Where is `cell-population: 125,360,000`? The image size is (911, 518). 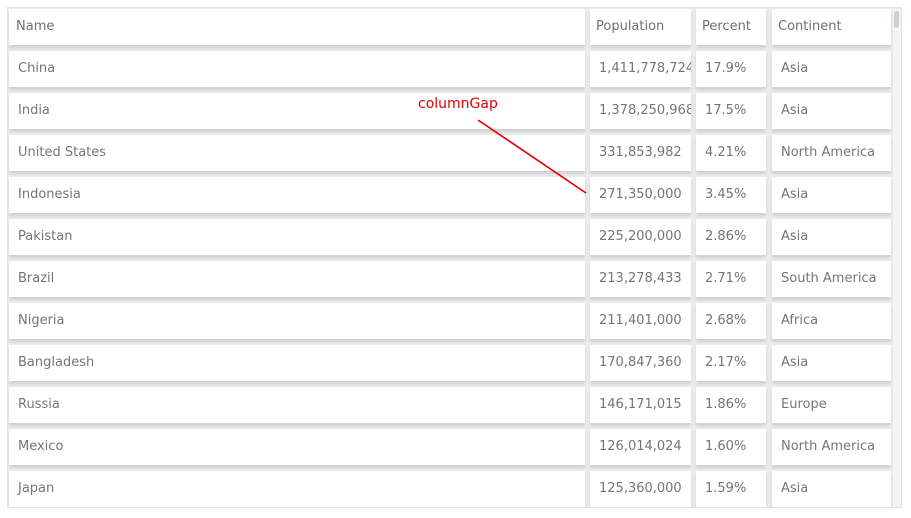
cell-population: 125,360,000 is located at coordinates (640, 489).